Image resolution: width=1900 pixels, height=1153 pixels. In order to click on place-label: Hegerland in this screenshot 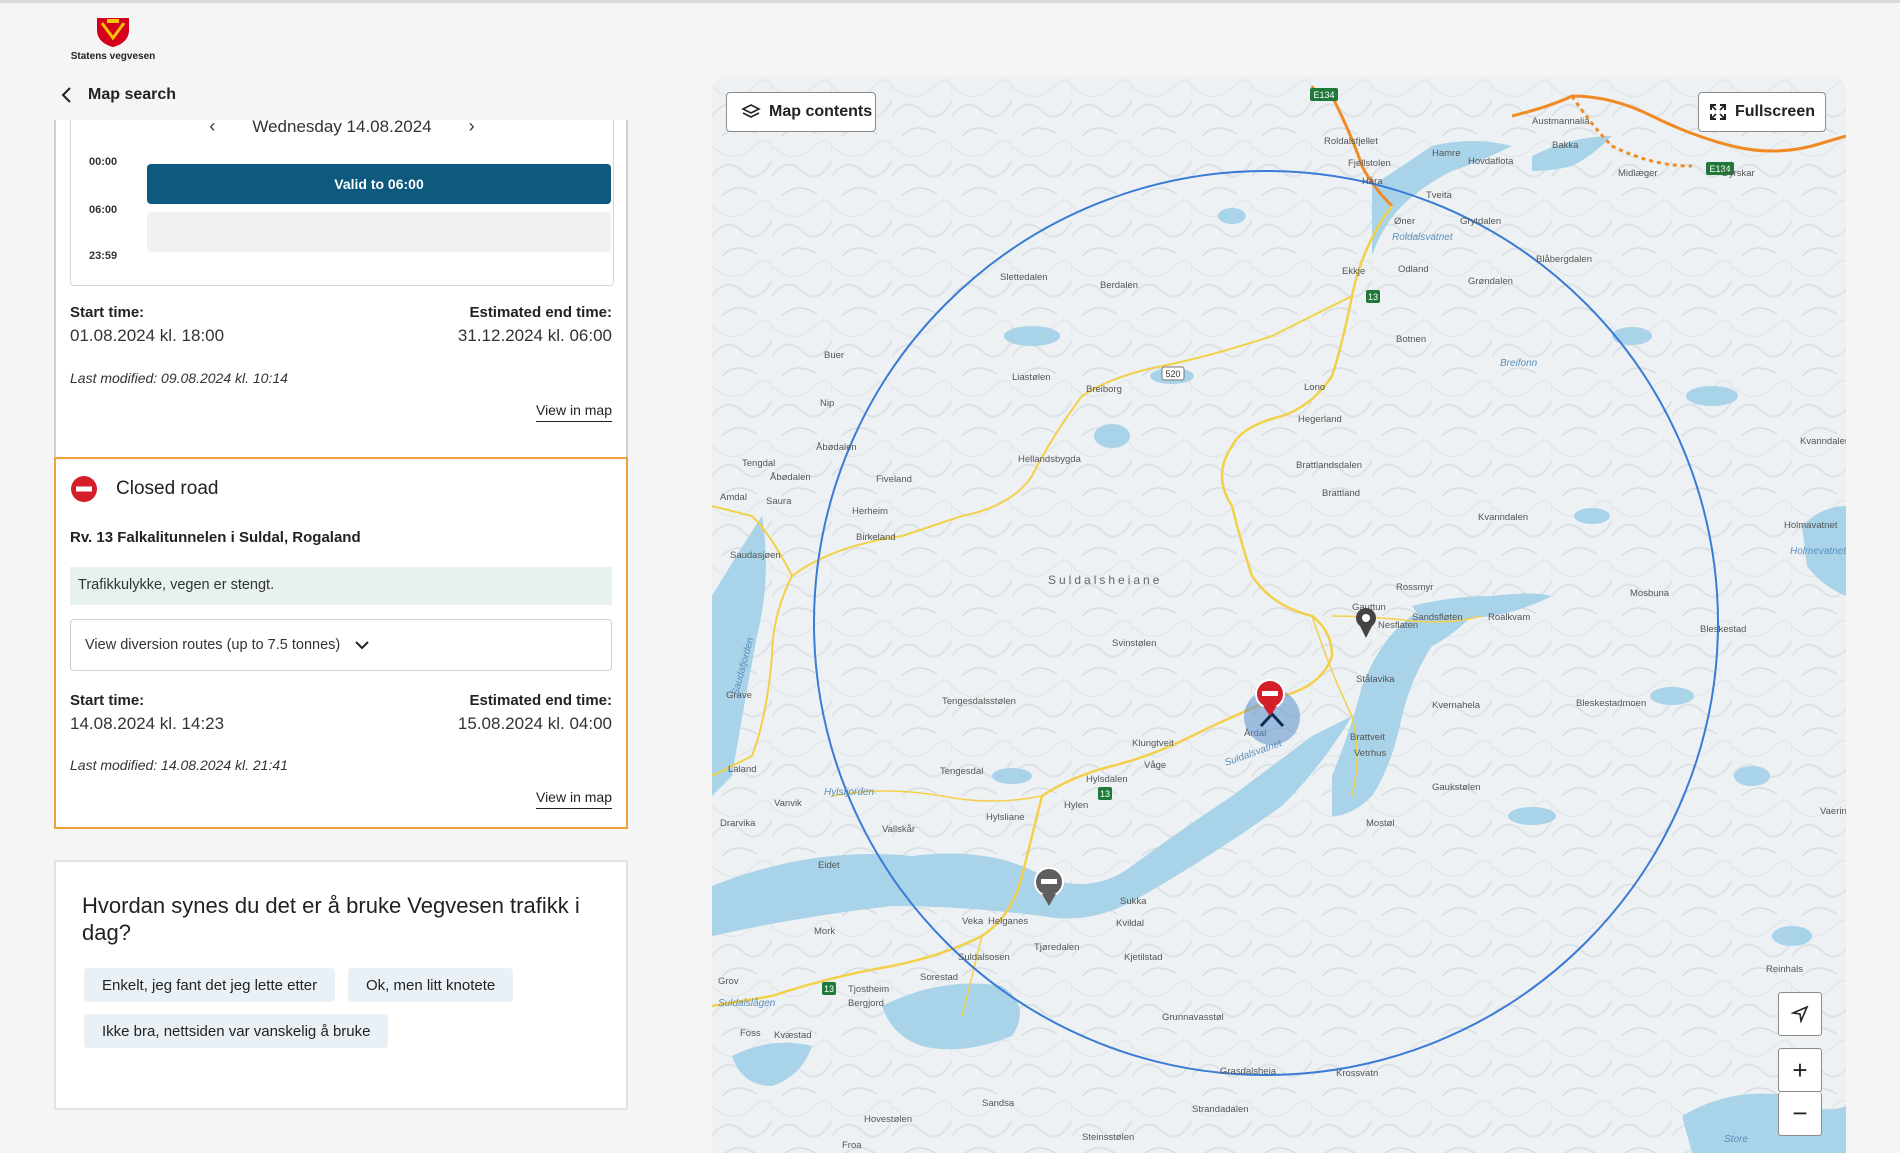, I will do `click(1320, 419)`.